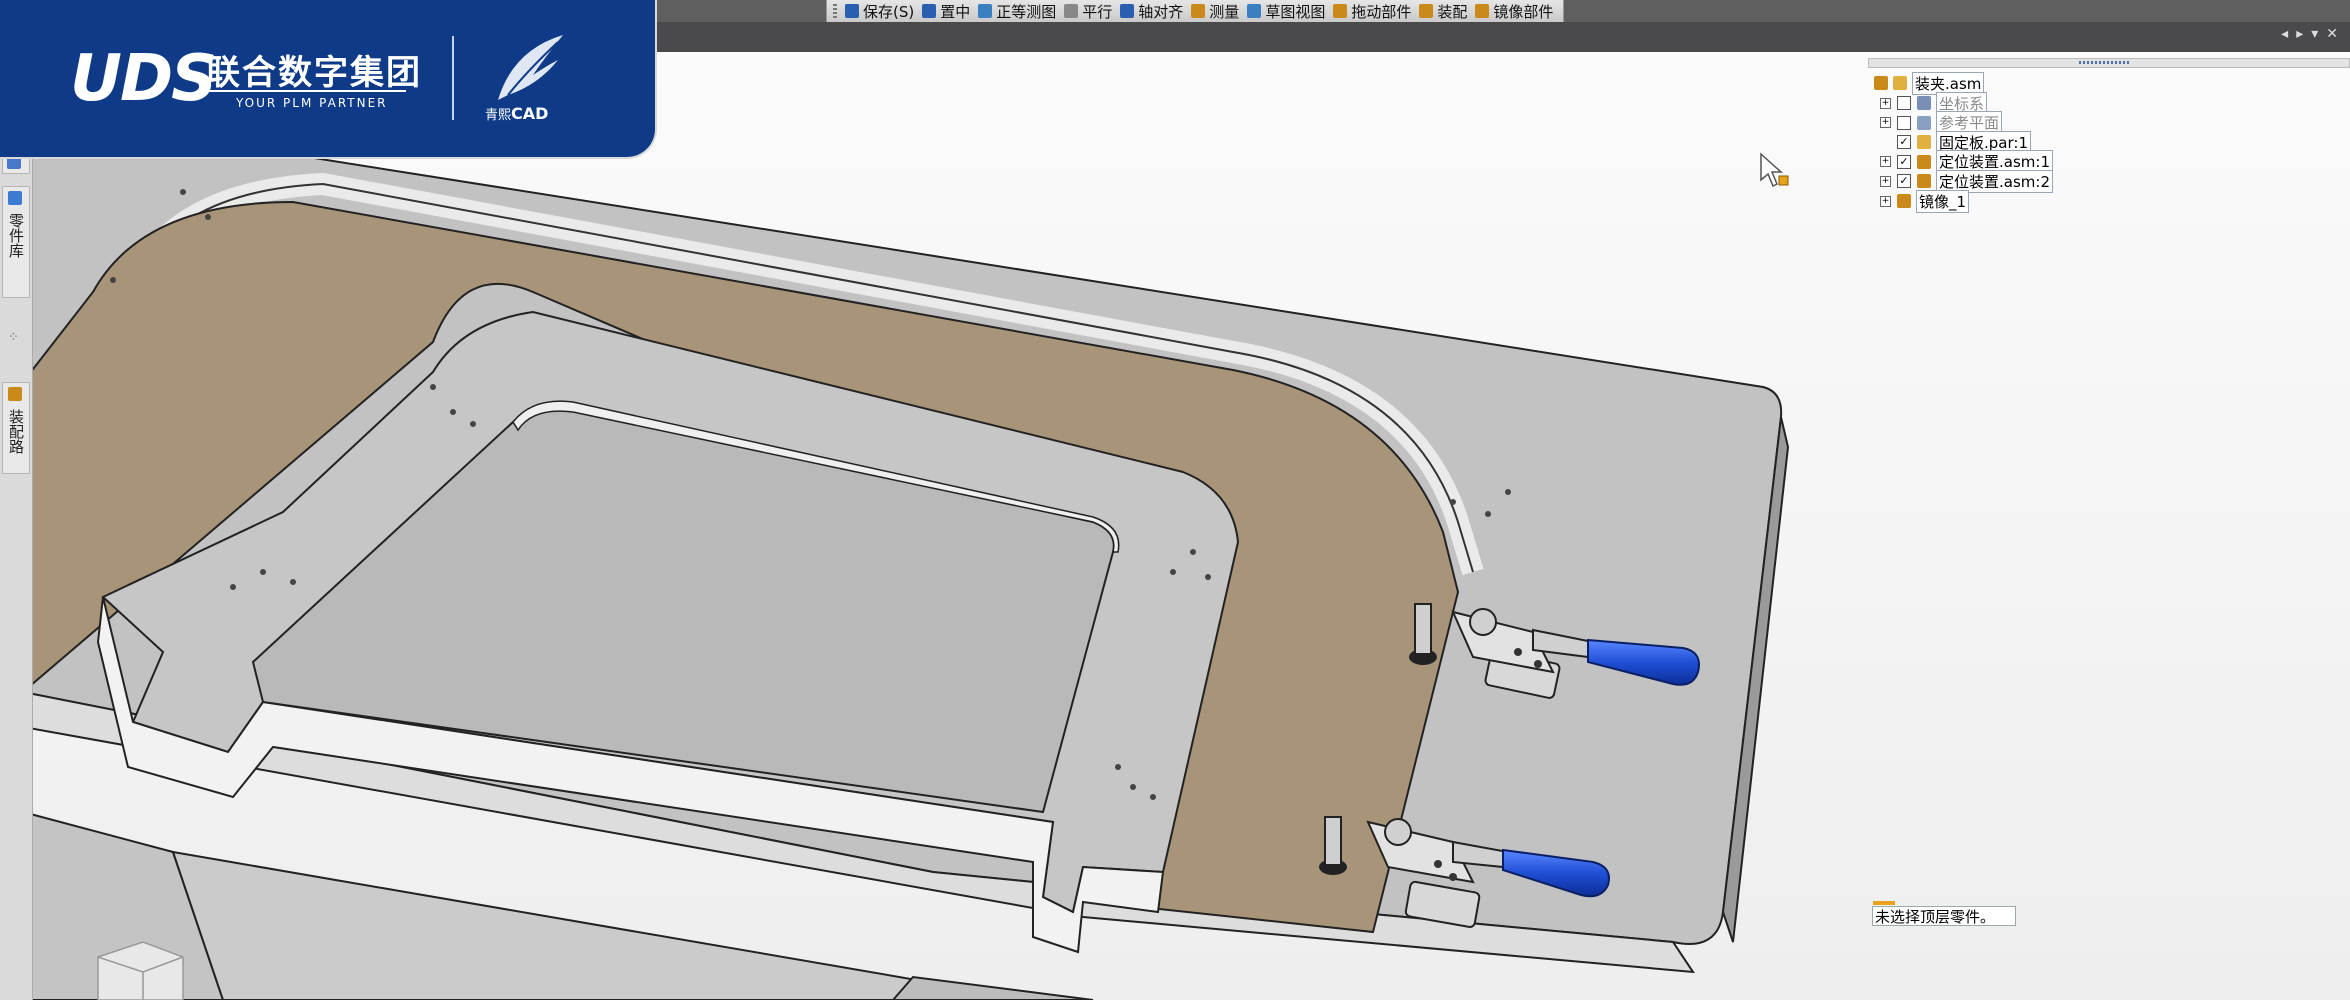 This screenshot has height=1000, width=2350. I want to click on toolbar-button-label: 镜像部件, so click(1523, 11).